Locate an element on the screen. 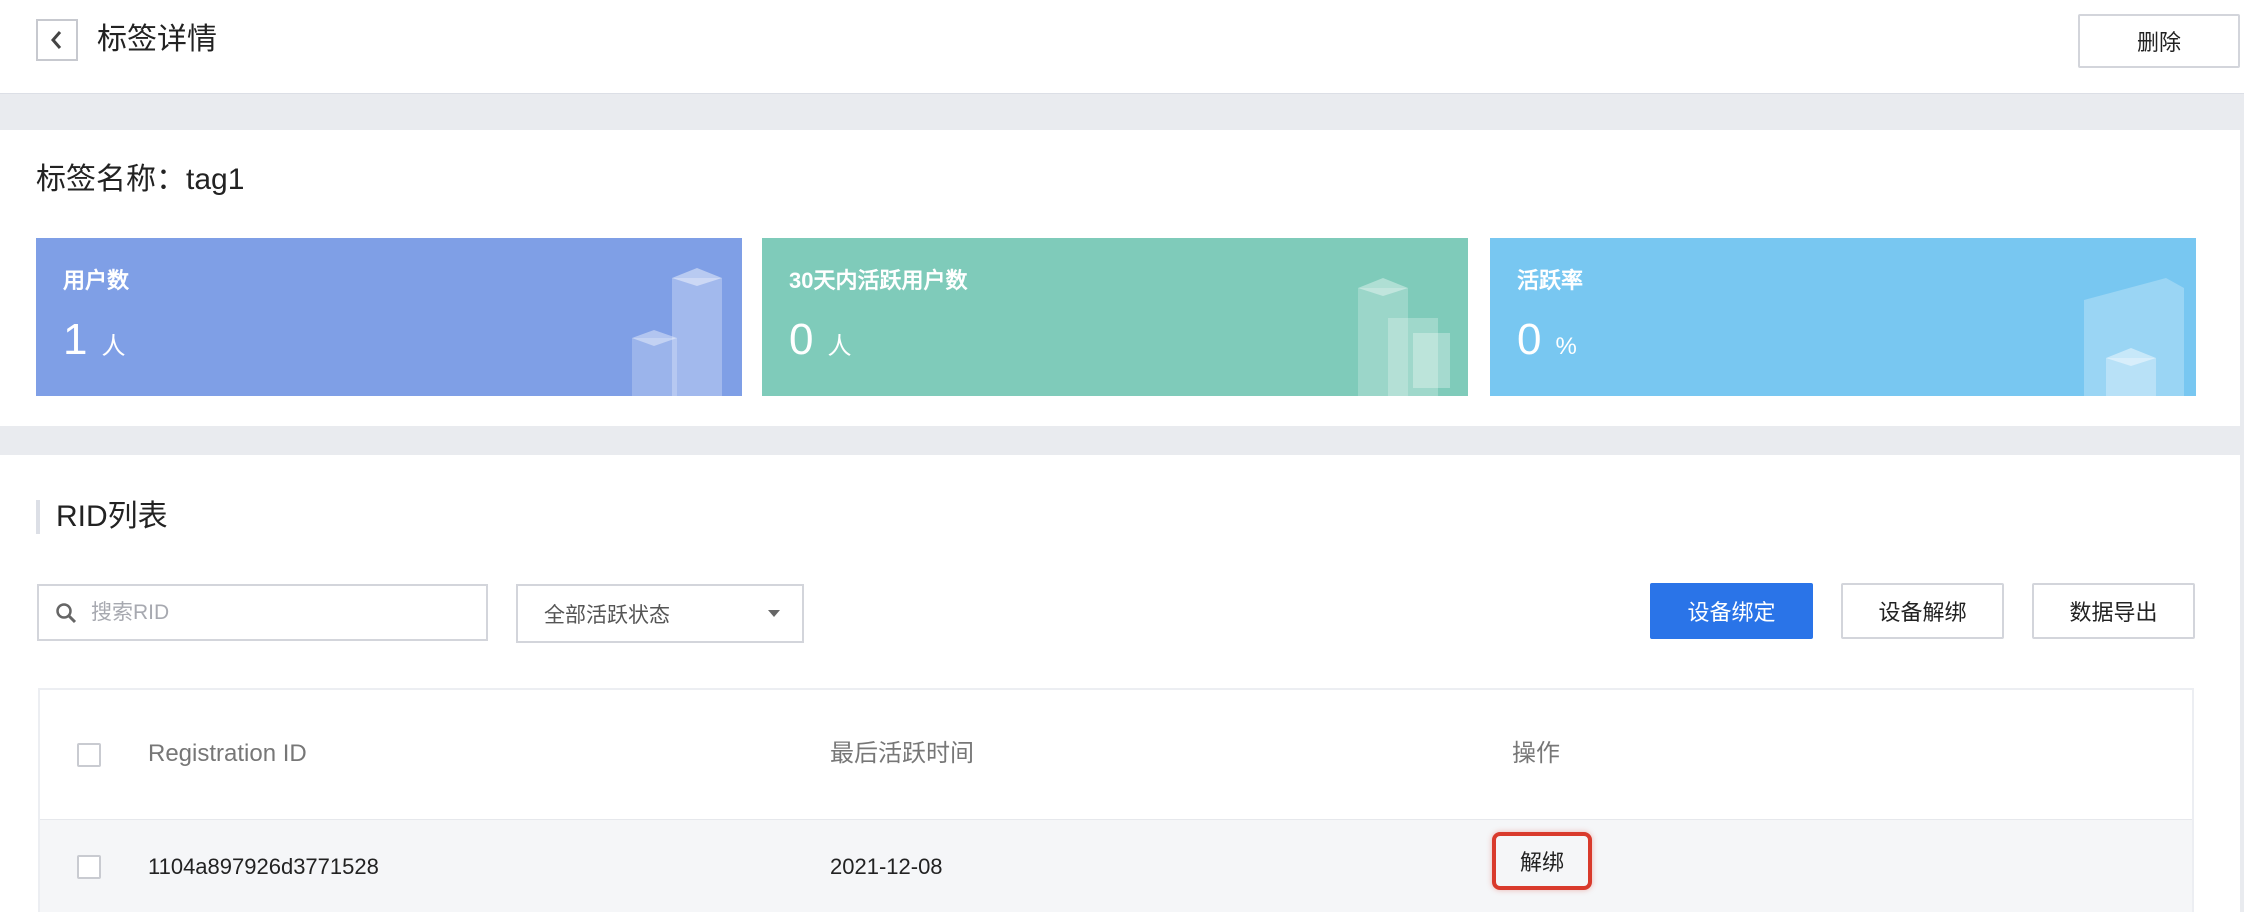 The image size is (2244, 912). status-filter-select: 全部活跃状态 is located at coordinates (660, 613).